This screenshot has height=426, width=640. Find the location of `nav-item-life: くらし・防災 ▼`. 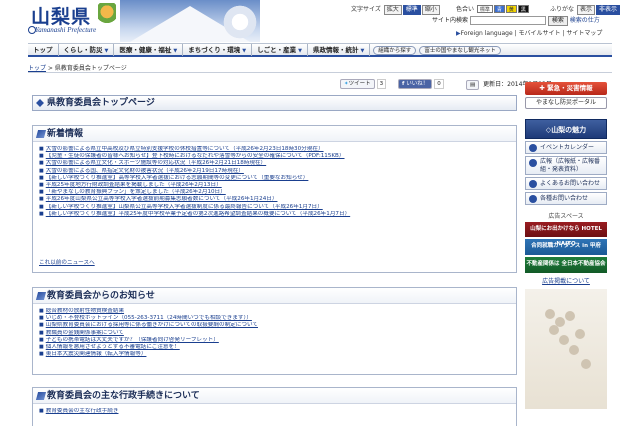

nav-item-life: くらし・防災 ▼ is located at coordinates (87, 50).